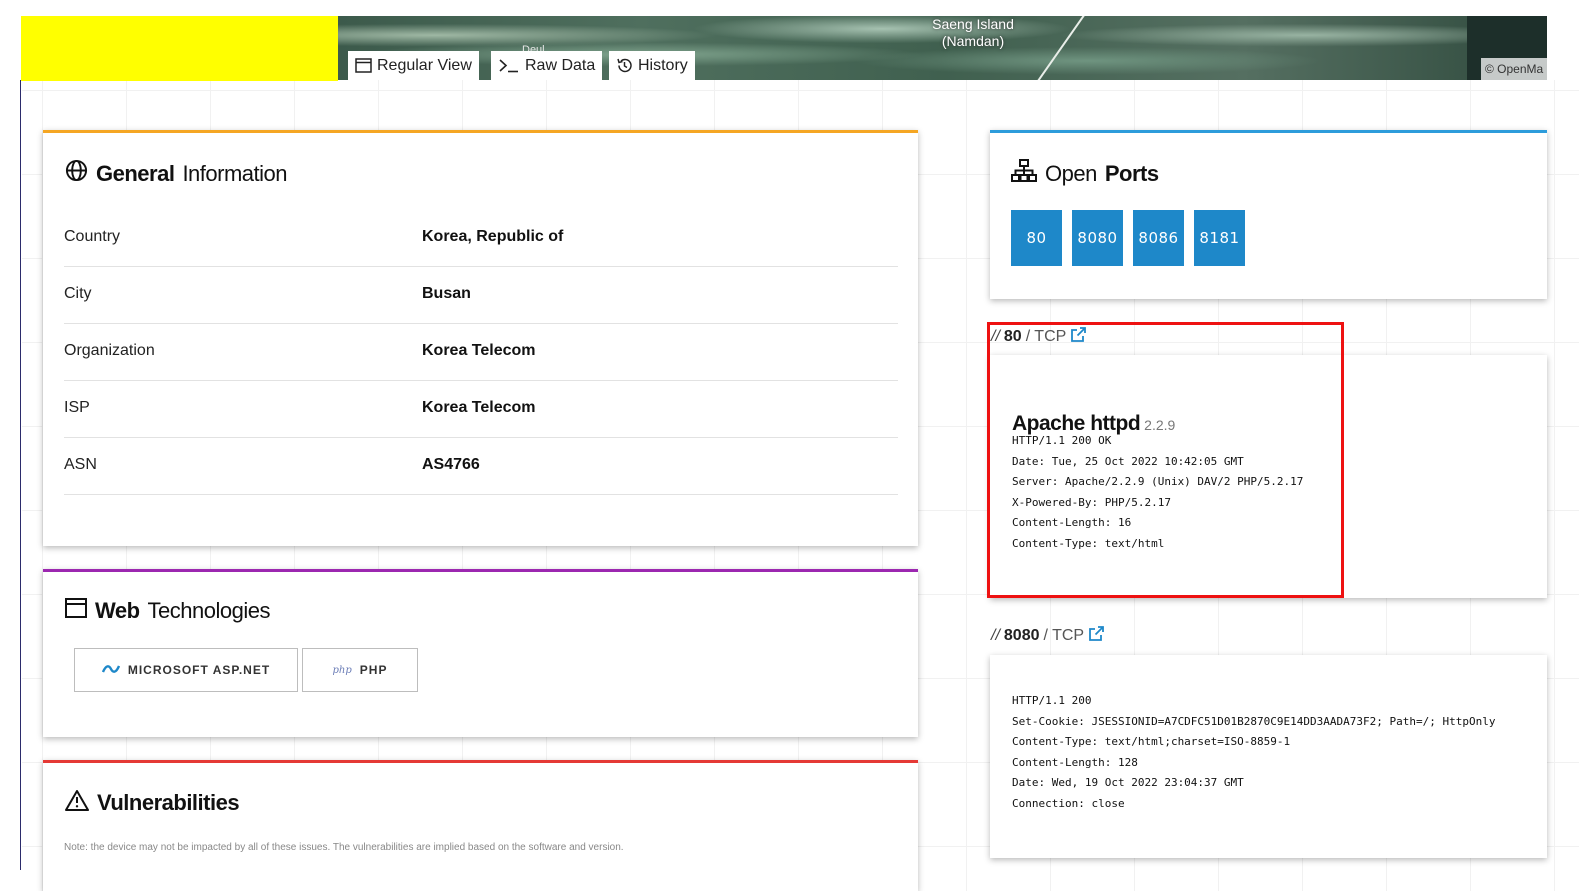 The height and width of the screenshot is (891, 1579). What do you see at coordinates (363, 65) in the screenshot?
I see `window-icon` at bounding box center [363, 65].